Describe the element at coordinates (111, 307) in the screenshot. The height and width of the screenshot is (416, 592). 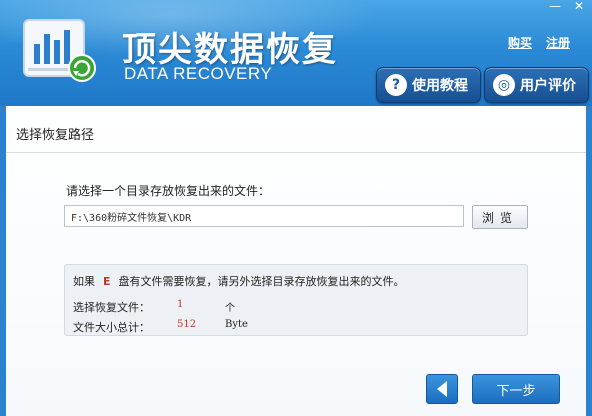
I see `file-count-label: 选择恢复文件：` at that location.